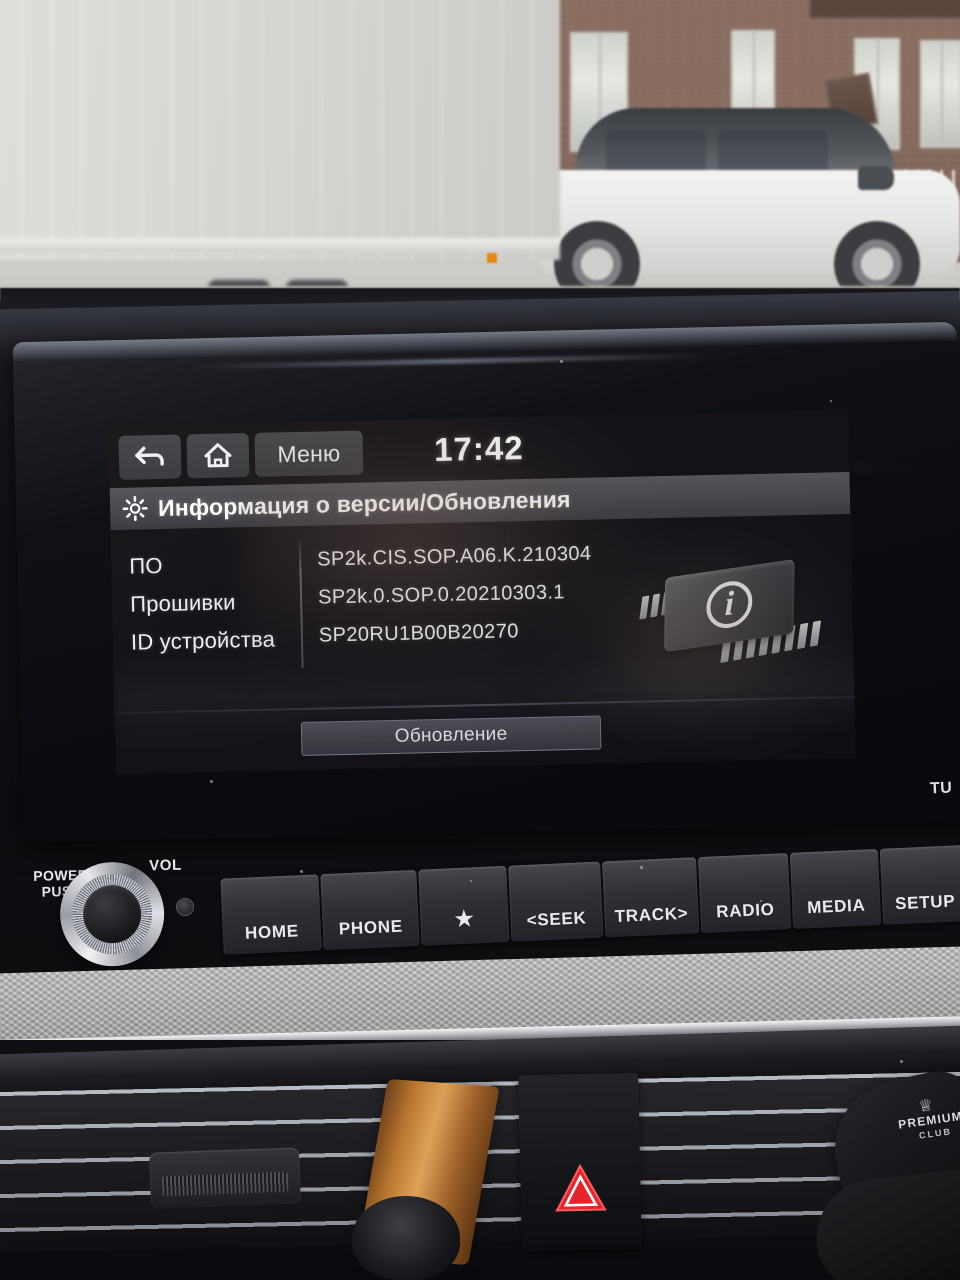 Image resolution: width=960 pixels, height=1280 pixels. What do you see at coordinates (581, 1187) in the screenshot?
I see `hazard-triangle-icon` at bounding box center [581, 1187].